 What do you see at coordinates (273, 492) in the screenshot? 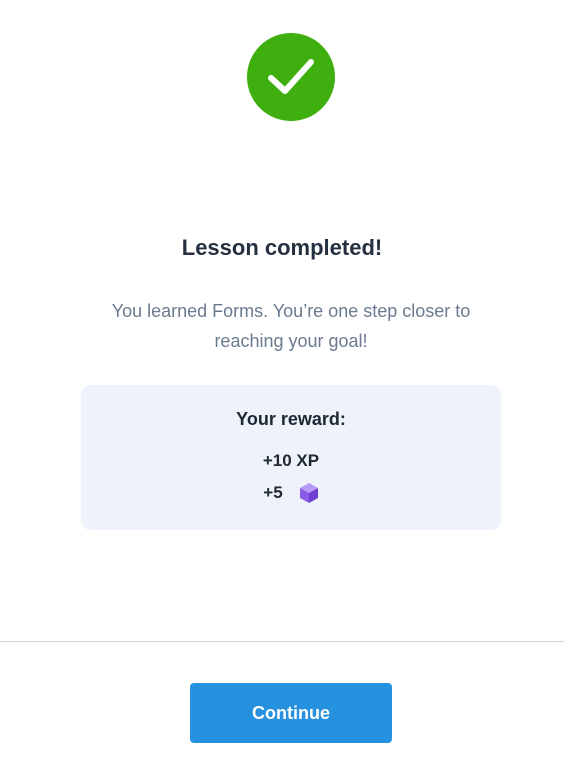
I see `reward-gems-count: +5` at bounding box center [273, 492].